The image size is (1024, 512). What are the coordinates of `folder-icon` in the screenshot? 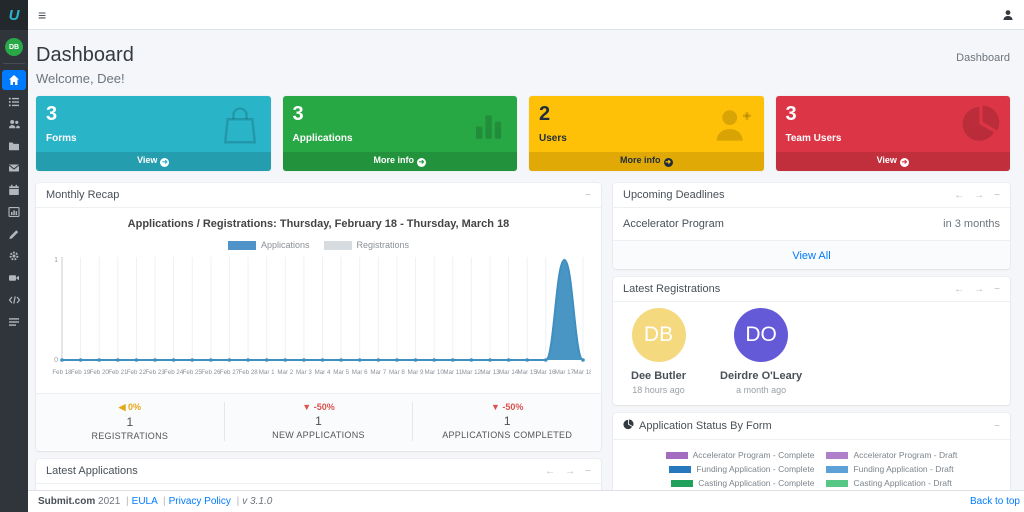 It's located at (14, 146).